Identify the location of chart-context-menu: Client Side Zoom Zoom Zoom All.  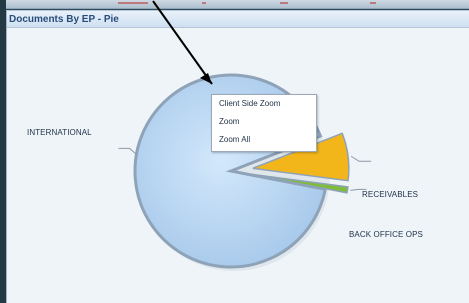
(264, 123).